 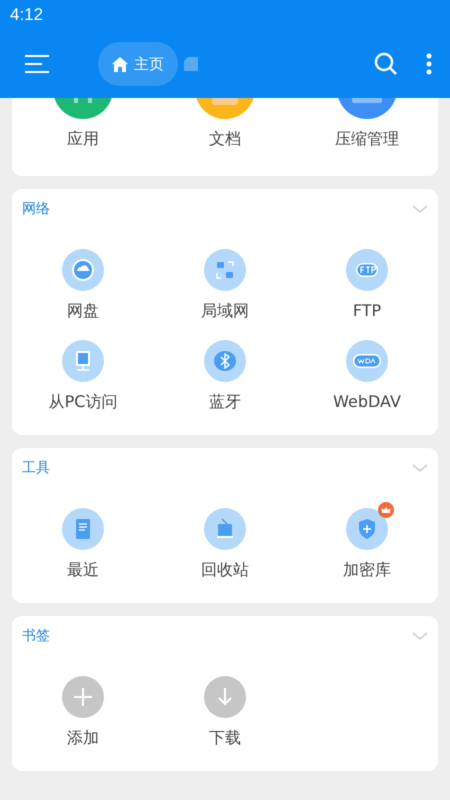 What do you see at coordinates (36, 209) in the screenshot?
I see `section-title: 网络` at bounding box center [36, 209].